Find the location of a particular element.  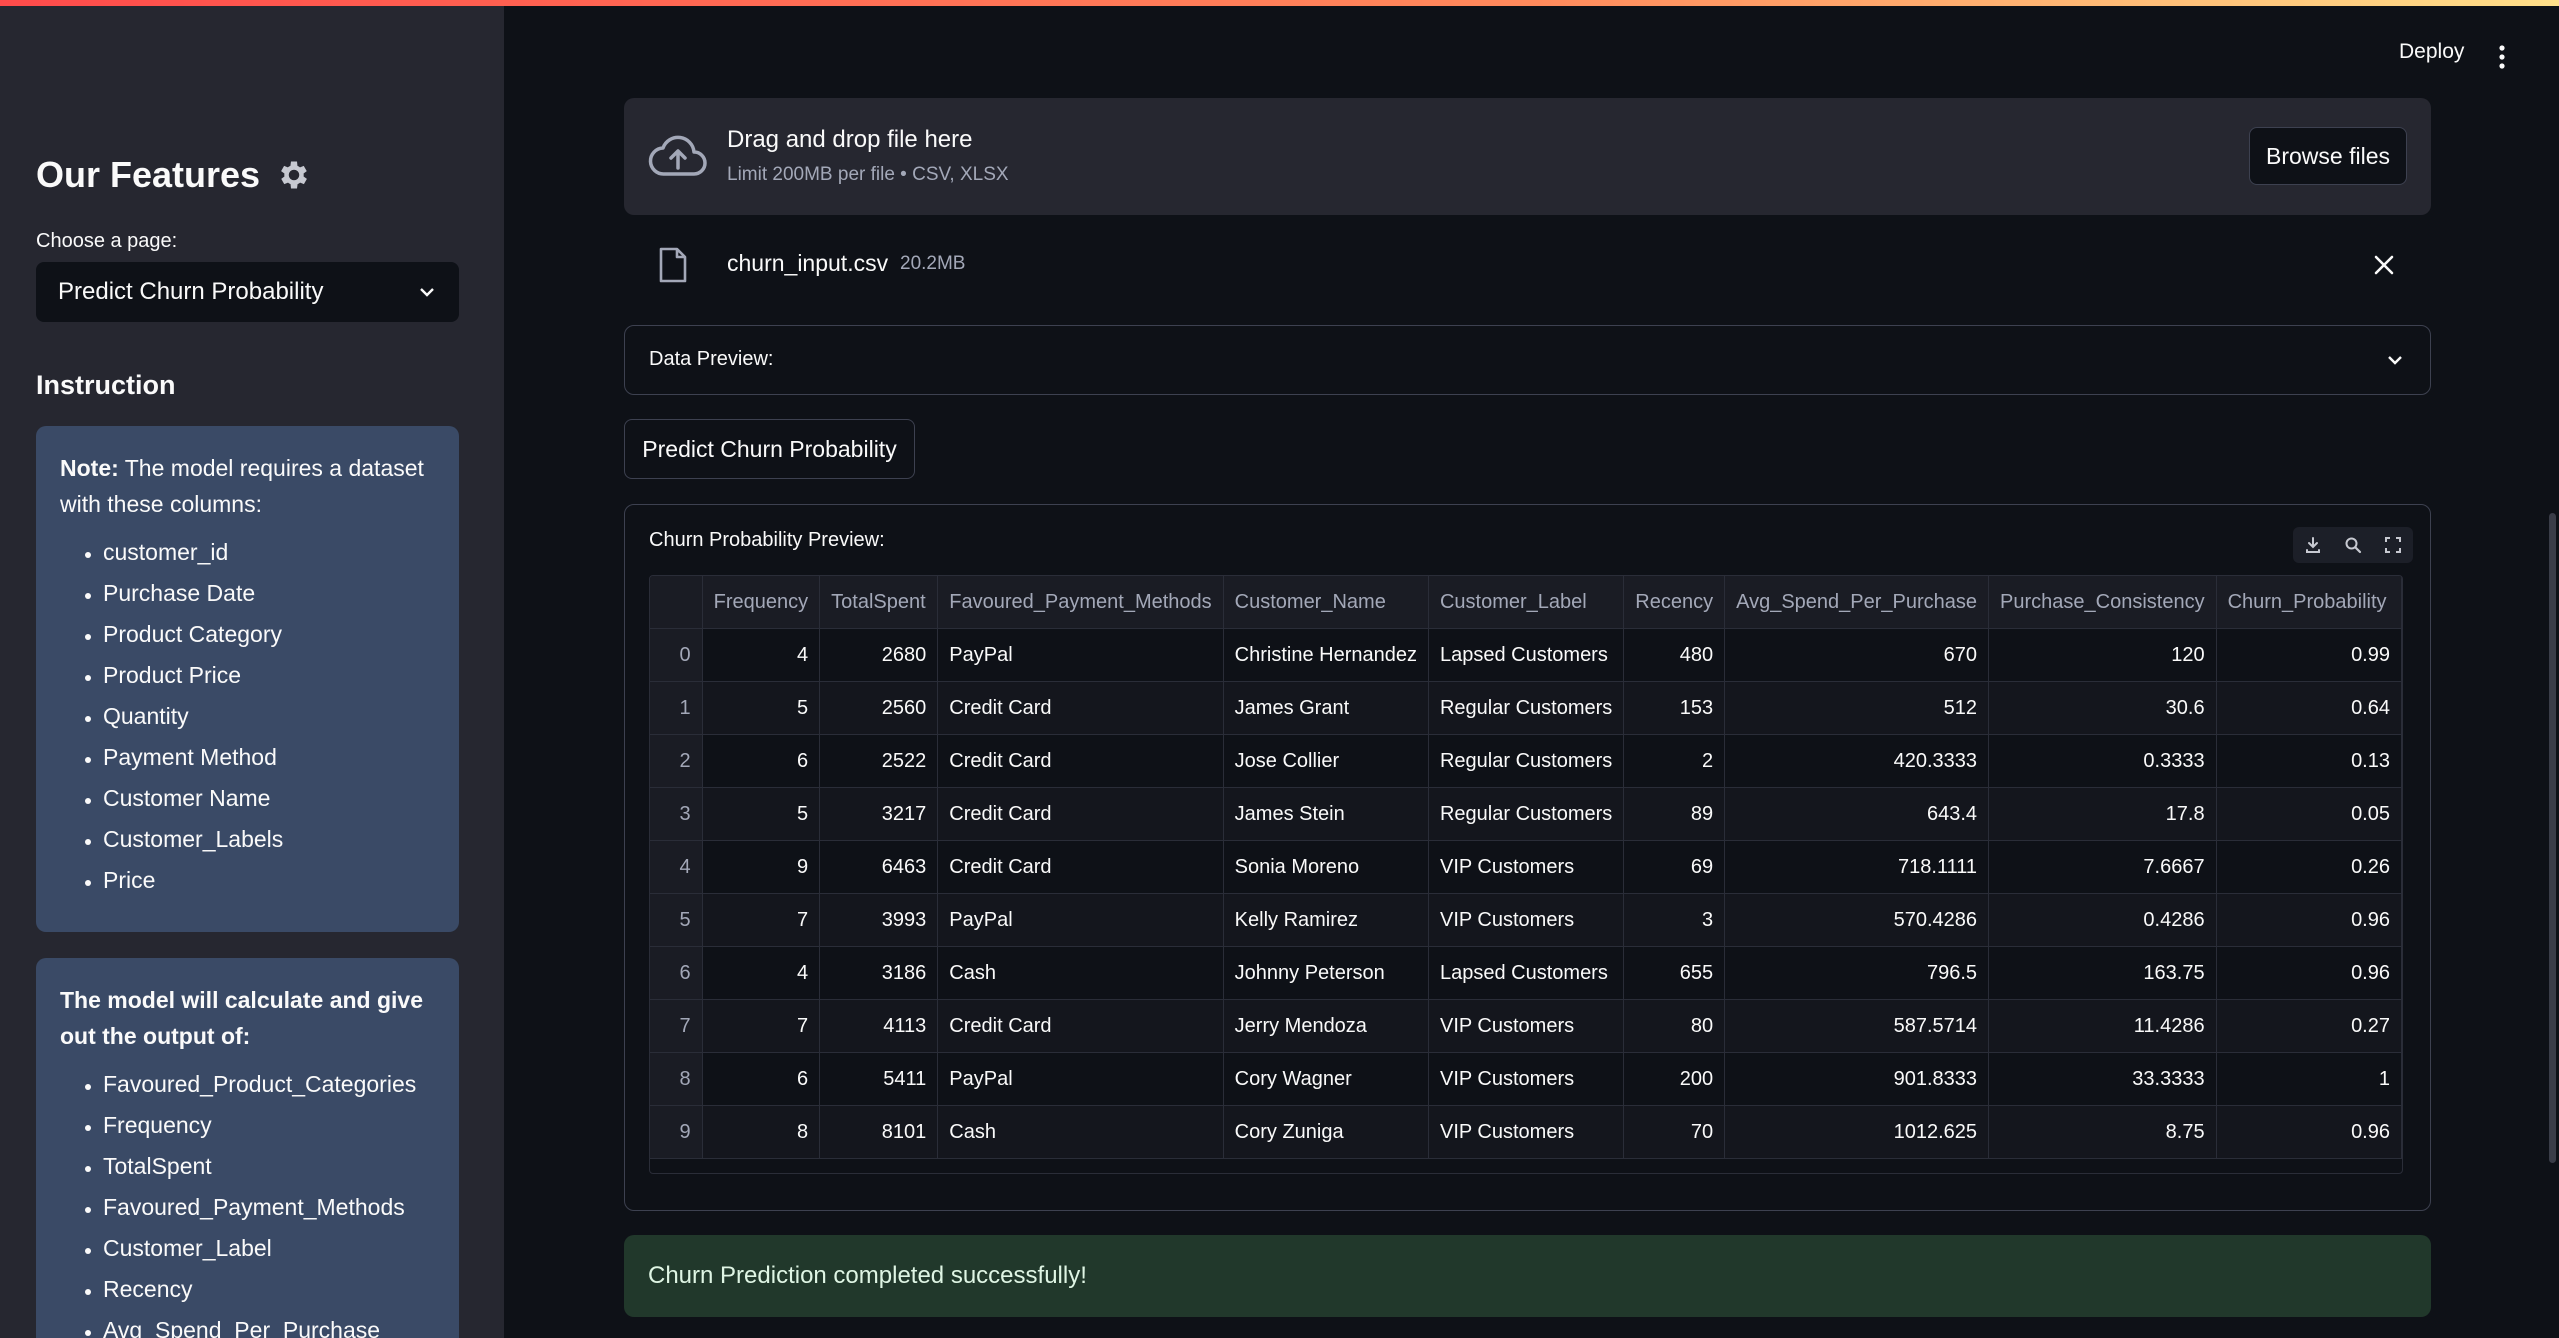

fullscreen-icon is located at coordinates (2393, 545).